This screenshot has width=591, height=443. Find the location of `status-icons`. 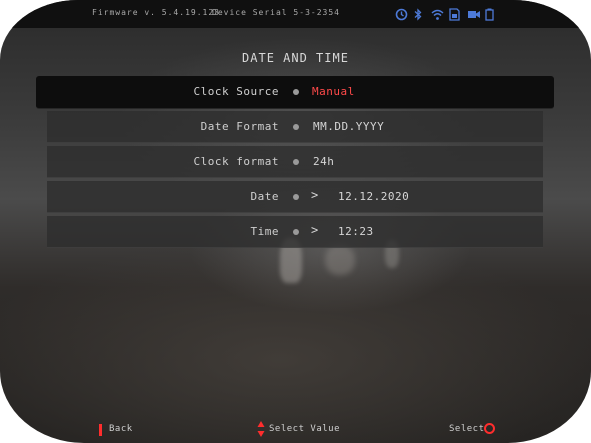

status-icons is located at coordinates (446, 14).